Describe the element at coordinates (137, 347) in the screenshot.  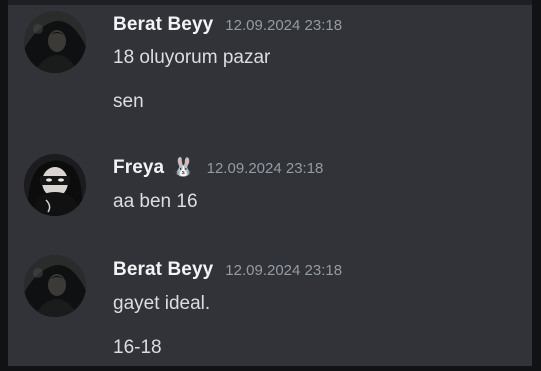
I see `message-text: 16-18` at that location.